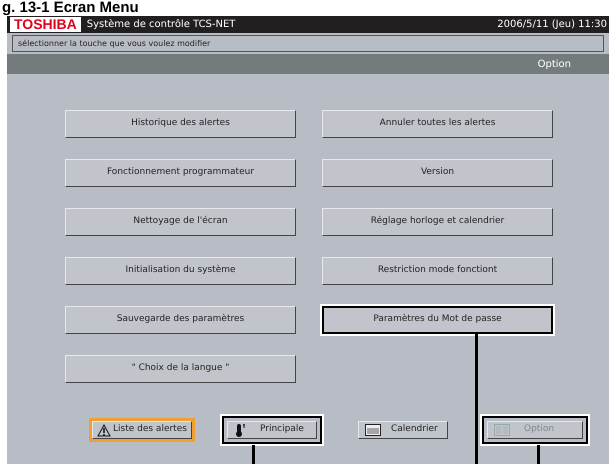 This screenshot has height=464, width=609. I want to click on warning-icon, so click(104, 430).